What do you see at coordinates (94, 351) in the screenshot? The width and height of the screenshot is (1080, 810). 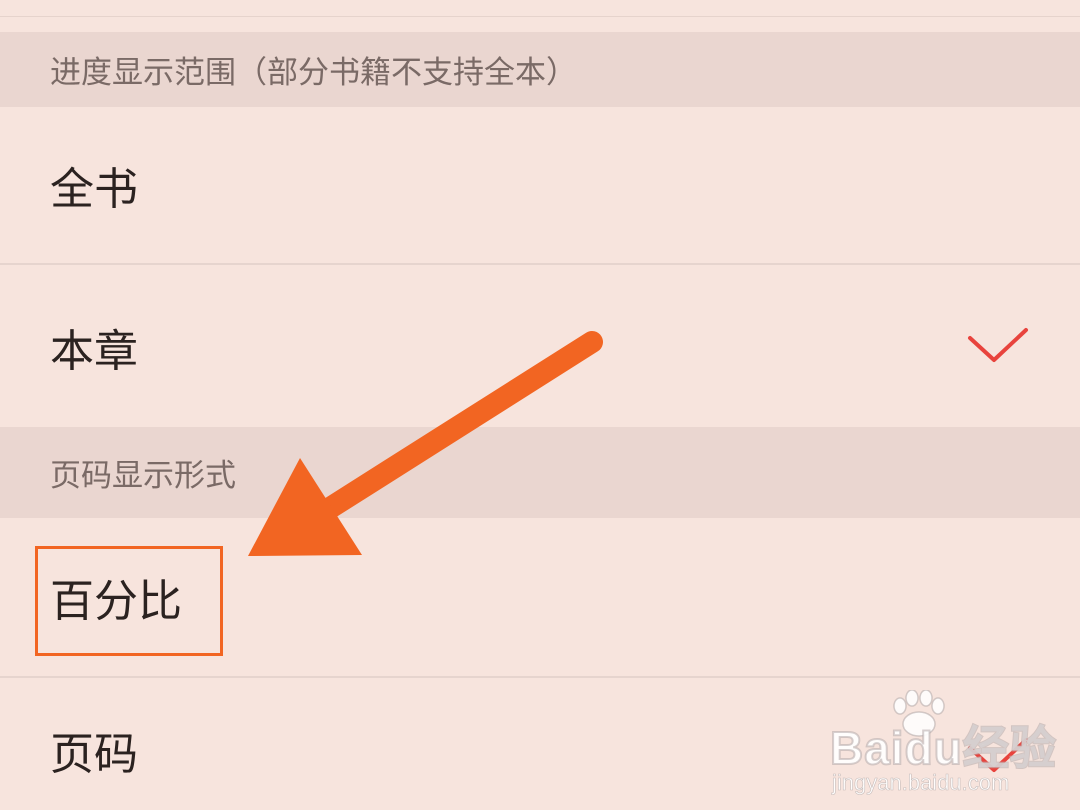 I see `option-this-chapter-label: 本章` at bounding box center [94, 351].